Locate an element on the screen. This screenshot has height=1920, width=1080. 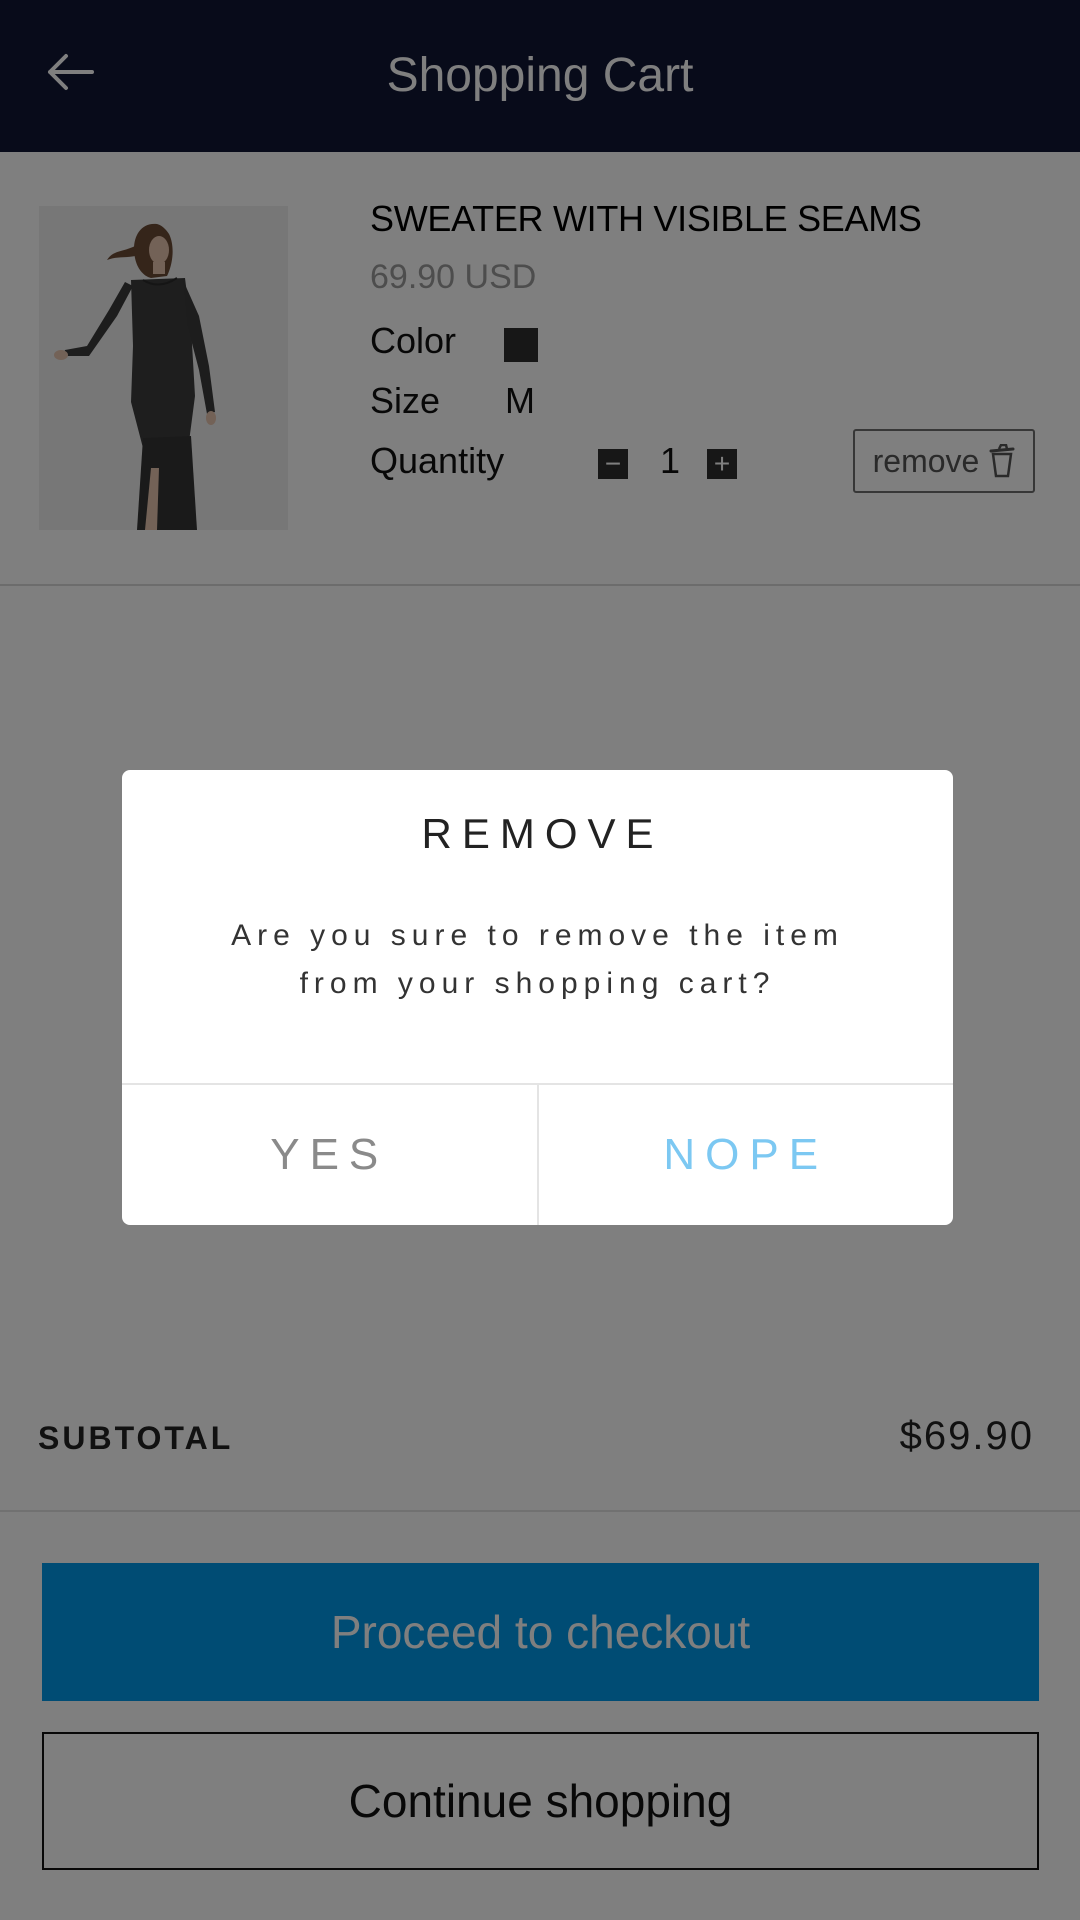
nope-button: NOPE is located at coordinates (746, 1155).